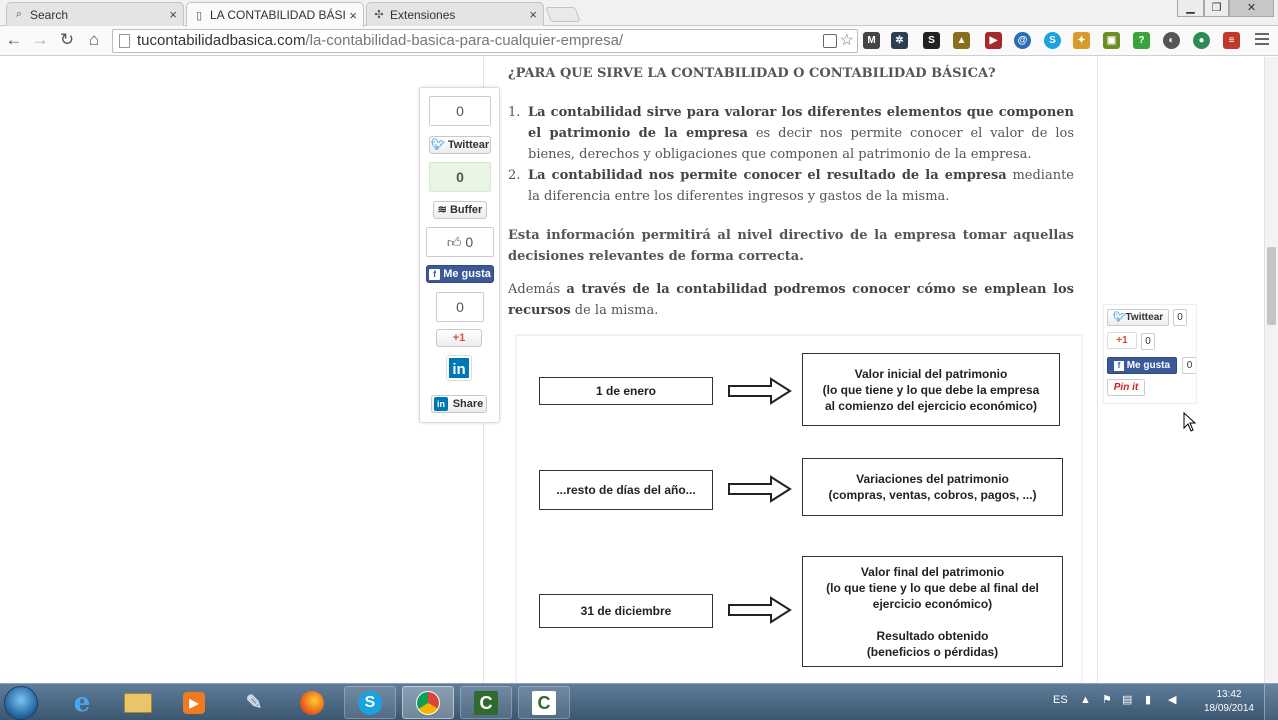  What do you see at coordinates (379, 15) in the screenshot?
I see `puzzle-icon: ✣` at bounding box center [379, 15].